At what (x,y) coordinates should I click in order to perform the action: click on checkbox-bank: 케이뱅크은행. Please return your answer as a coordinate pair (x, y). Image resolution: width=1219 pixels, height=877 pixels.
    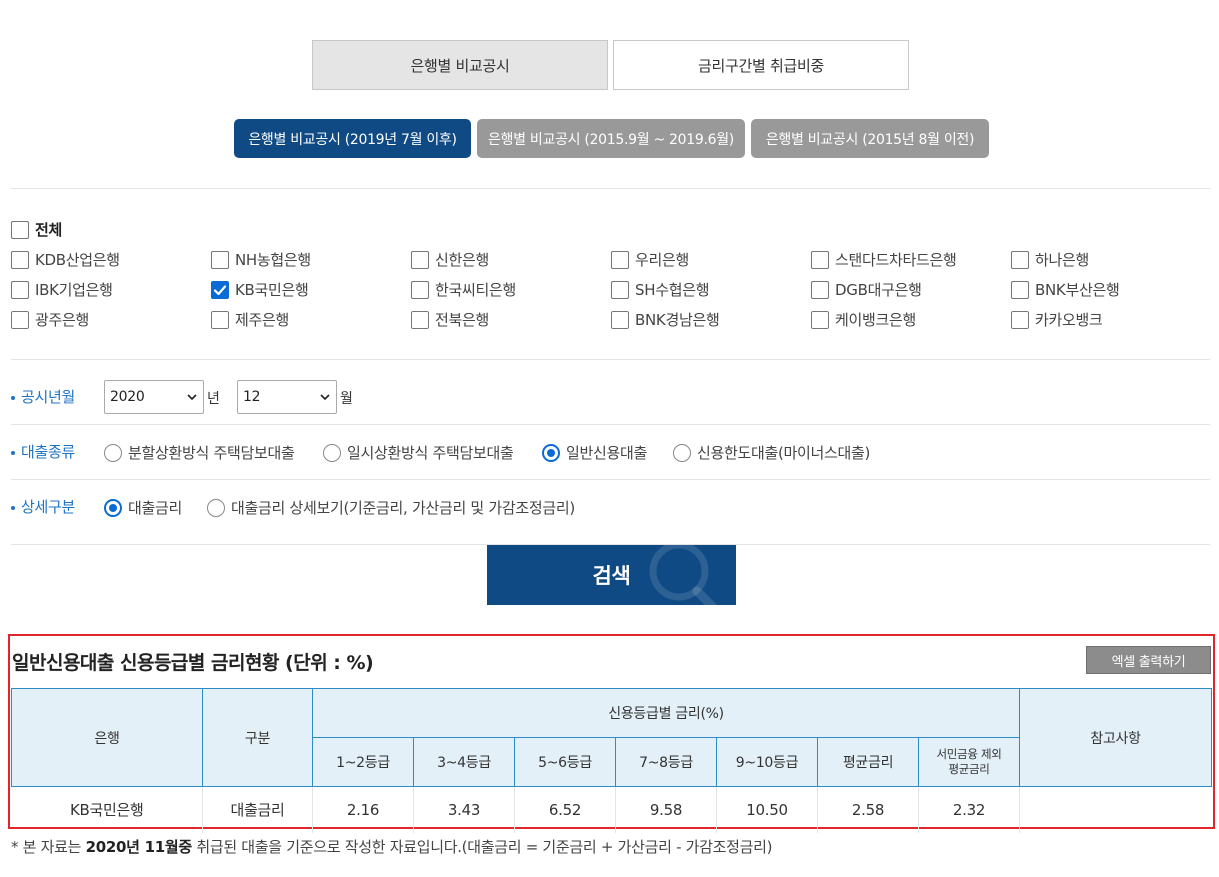
    Looking at the image, I should click on (863, 319).